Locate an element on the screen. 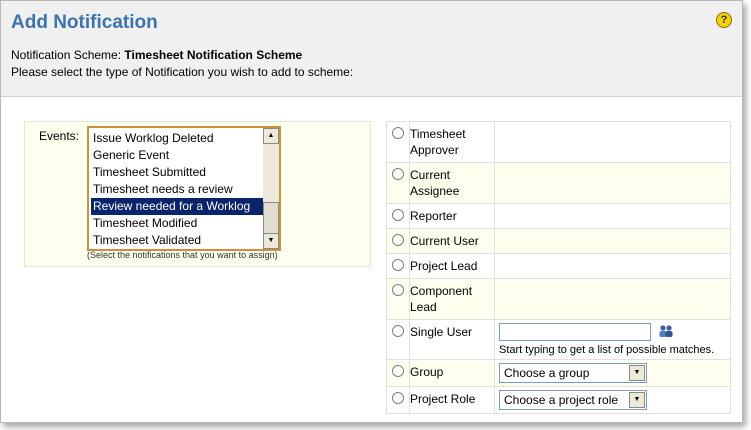 The height and width of the screenshot is (430, 751). page-title: Add Notification is located at coordinates (84, 22).